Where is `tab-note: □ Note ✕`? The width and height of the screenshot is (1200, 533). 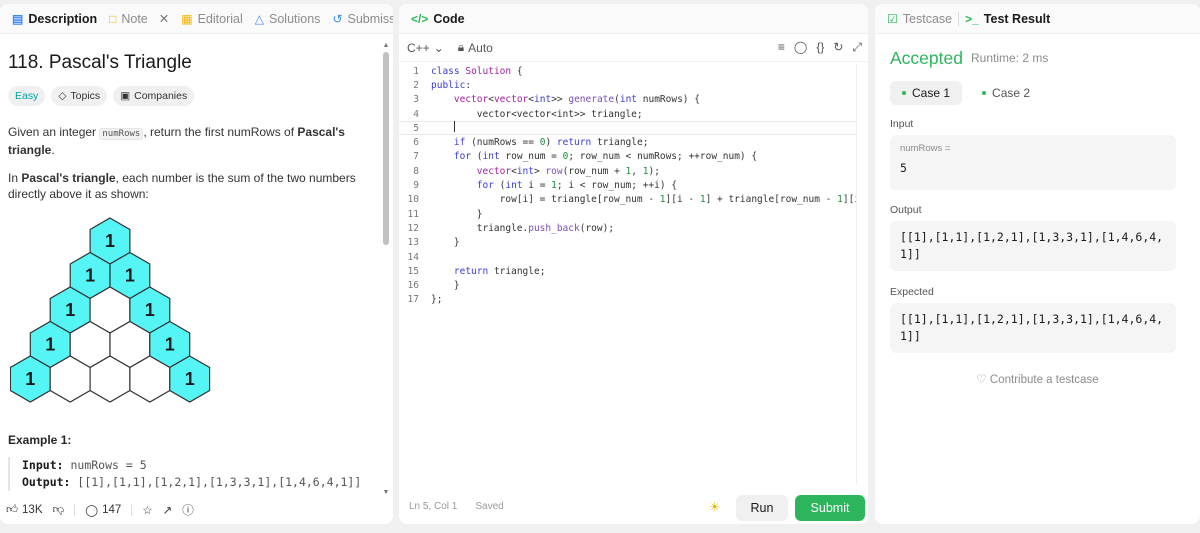
tab-note: □ Note ✕ is located at coordinates (139, 18).